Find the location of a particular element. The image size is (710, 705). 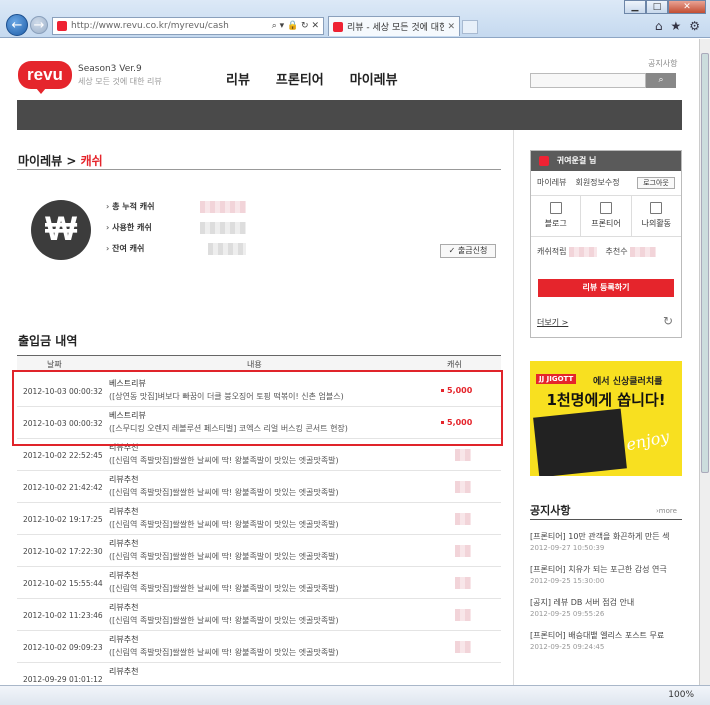

vertical-scrollbar is located at coordinates (704, 362).